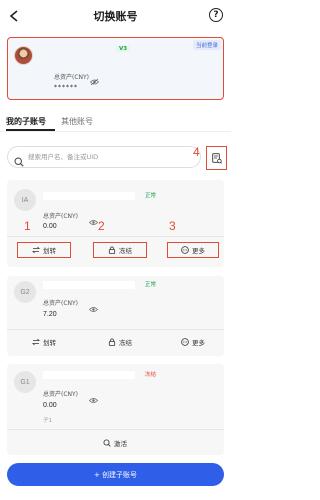  What do you see at coordinates (115, 131) in the screenshot?
I see `tab-divider` at bounding box center [115, 131].